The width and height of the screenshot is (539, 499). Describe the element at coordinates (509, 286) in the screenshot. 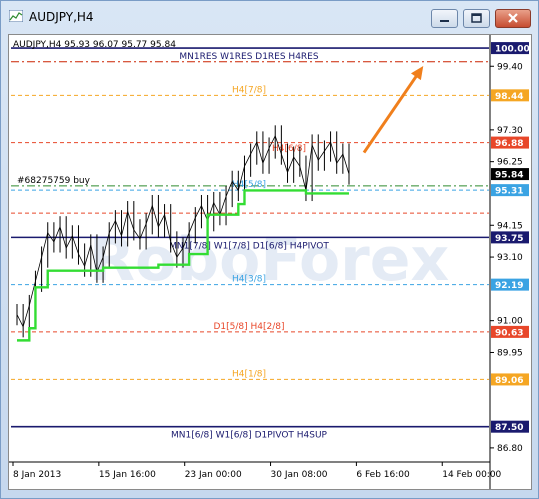

I see `price-badge-text-6: 92.19` at that location.